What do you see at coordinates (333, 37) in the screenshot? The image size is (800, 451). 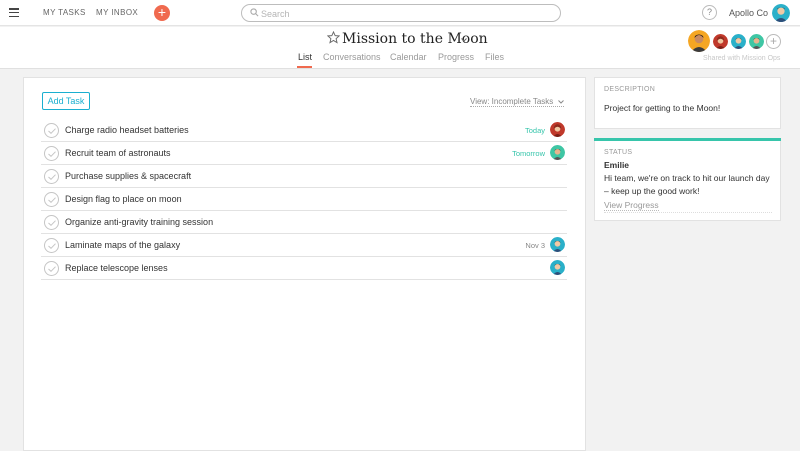 I see `star-icon` at bounding box center [333, 37].